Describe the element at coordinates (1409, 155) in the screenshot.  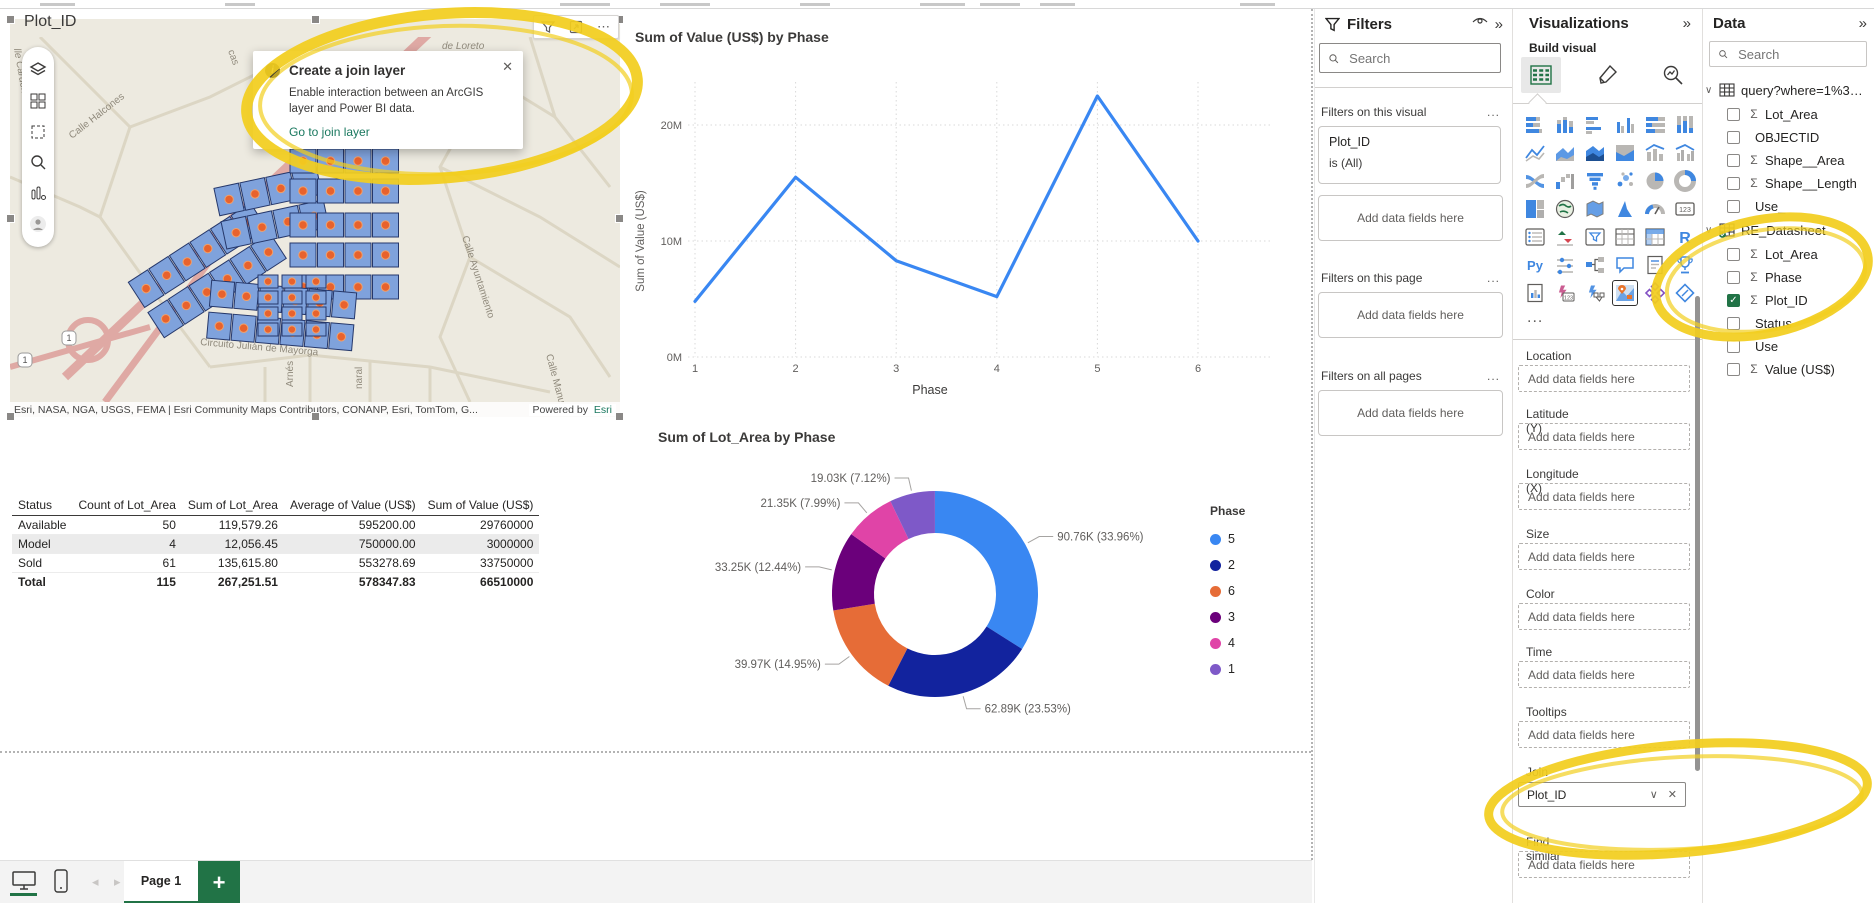
I see `filter-card-plot-id: Plot_ID is (All)` at that location.